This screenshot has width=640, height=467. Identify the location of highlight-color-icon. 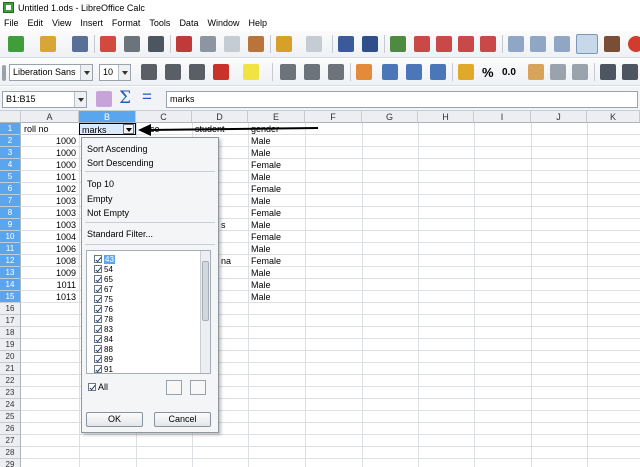
(251, 72).